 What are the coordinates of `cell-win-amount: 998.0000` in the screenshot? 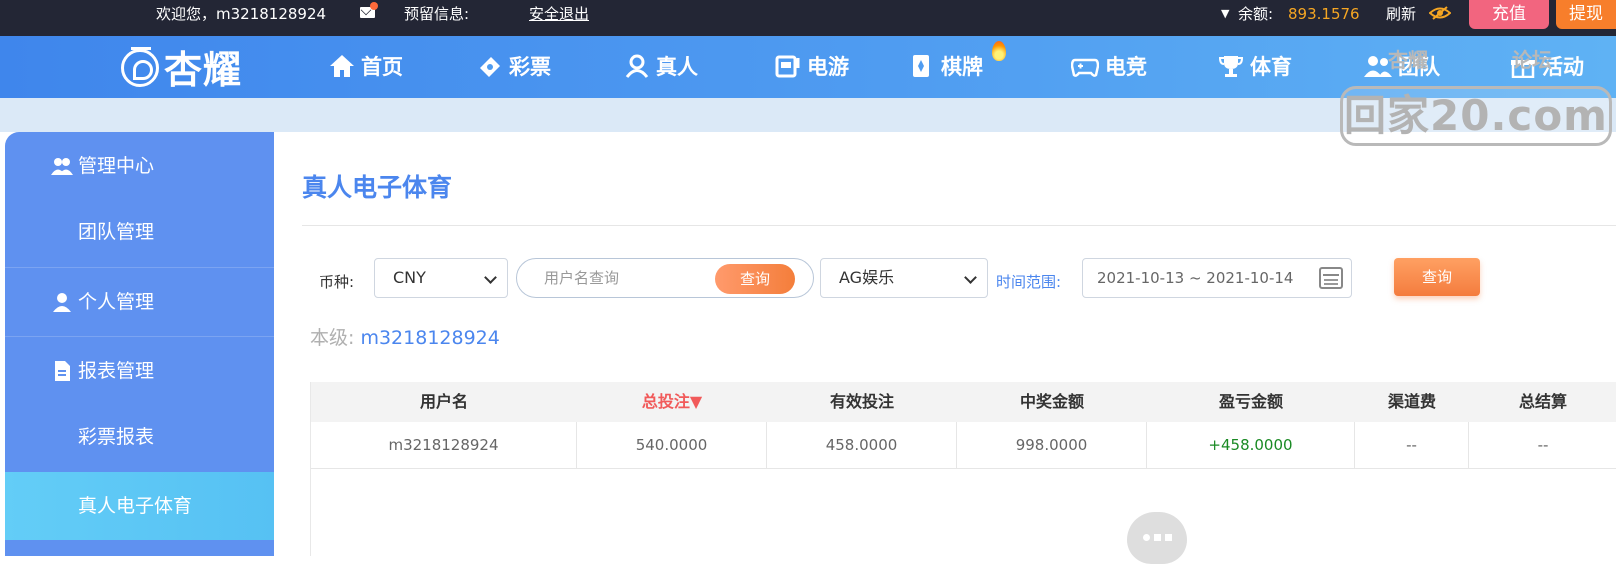 It's located at (1052, 445).